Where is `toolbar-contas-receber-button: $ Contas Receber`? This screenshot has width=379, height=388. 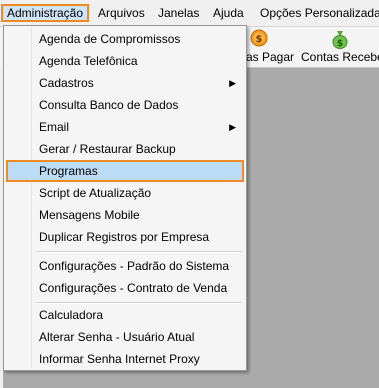 toolbar-contas-receber-button: $ Contas Receber is located at coordinates (339, 47).